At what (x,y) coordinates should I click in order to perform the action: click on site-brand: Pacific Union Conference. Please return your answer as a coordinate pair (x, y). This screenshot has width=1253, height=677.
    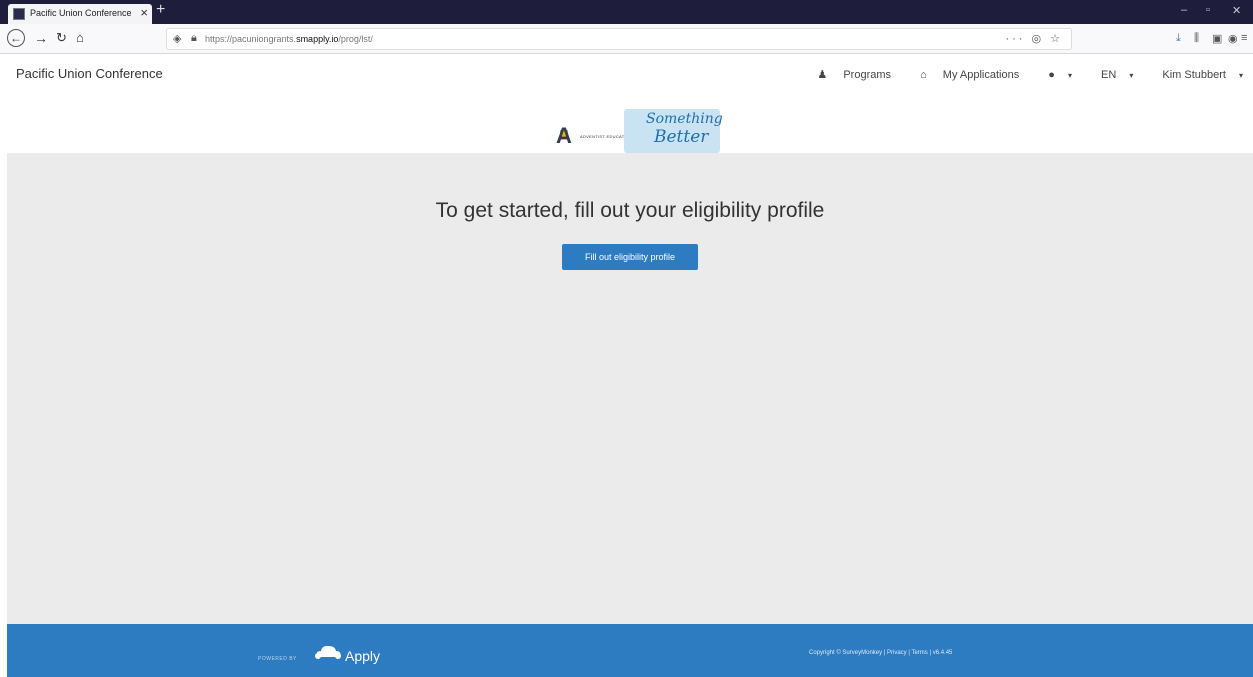
    Looking at the image, I should click on (89, 73).